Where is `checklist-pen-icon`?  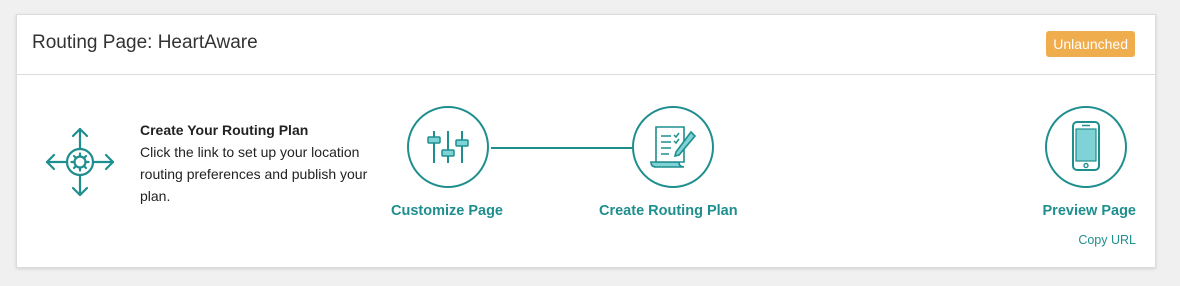
checklist-pen-icon is located at coordinates (673, 147).